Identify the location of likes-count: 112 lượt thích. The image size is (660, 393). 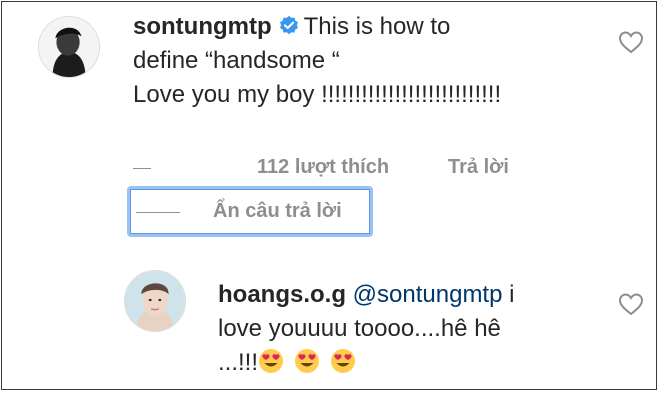
(323, 167).